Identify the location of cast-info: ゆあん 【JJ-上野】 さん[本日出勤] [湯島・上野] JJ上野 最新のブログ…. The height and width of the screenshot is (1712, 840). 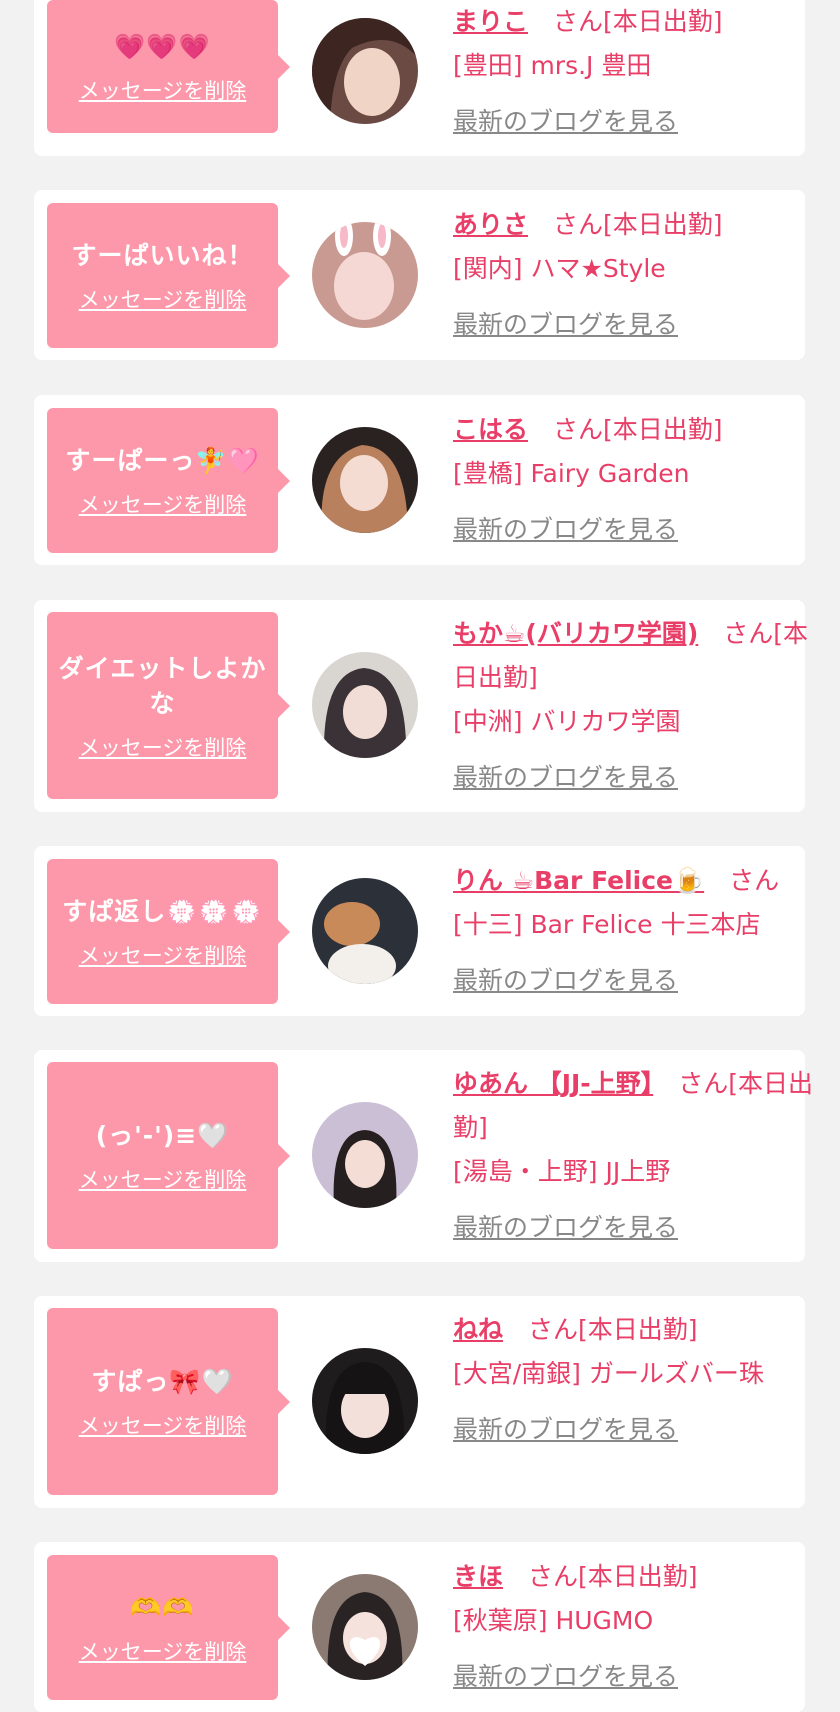
(643, 1156).